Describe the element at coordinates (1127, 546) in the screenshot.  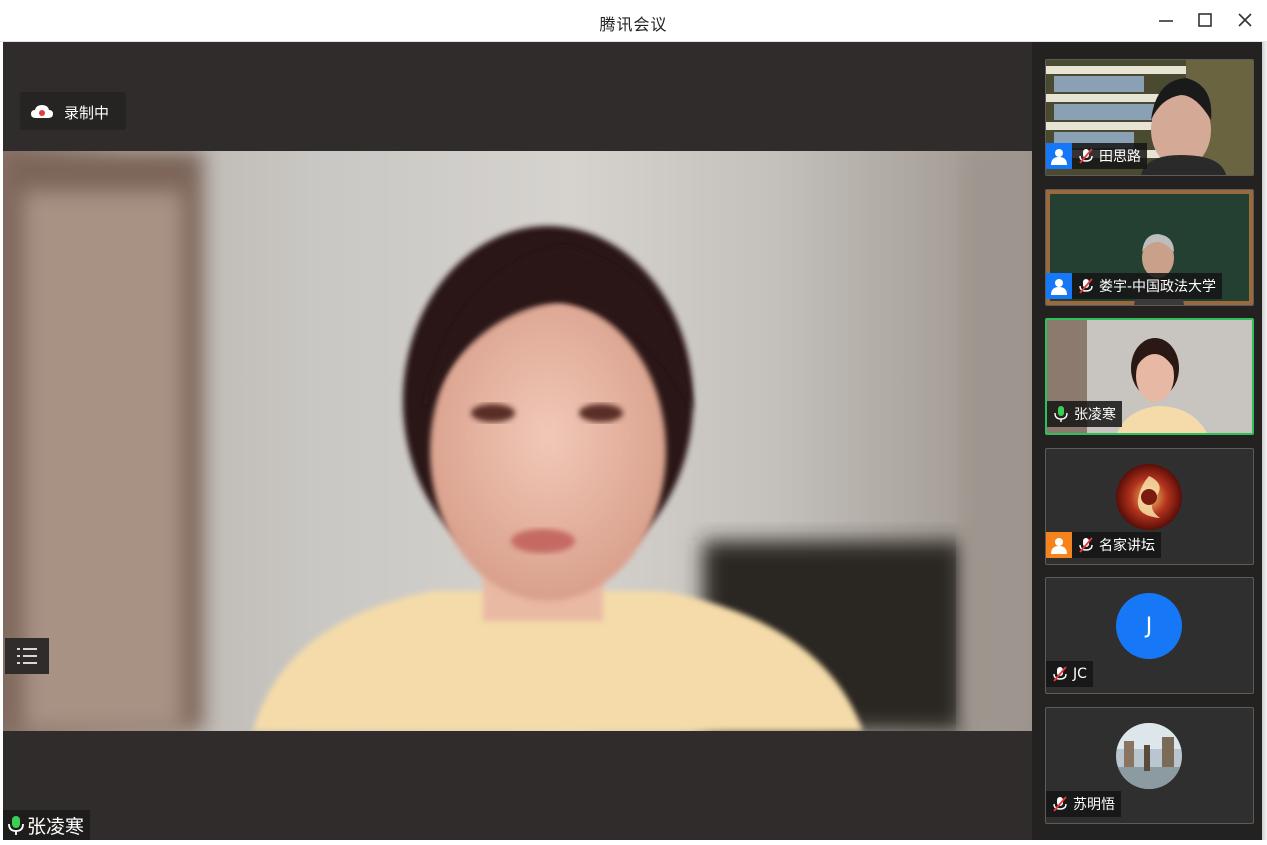
I see `participant-name: 名家讲坛` at that location.